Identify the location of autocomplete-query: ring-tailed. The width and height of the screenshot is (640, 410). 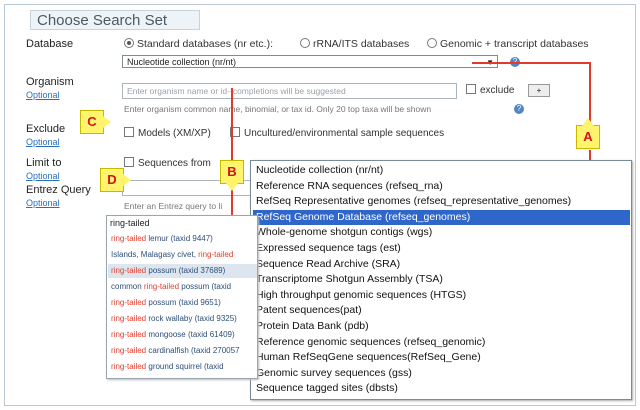
(130, 223).